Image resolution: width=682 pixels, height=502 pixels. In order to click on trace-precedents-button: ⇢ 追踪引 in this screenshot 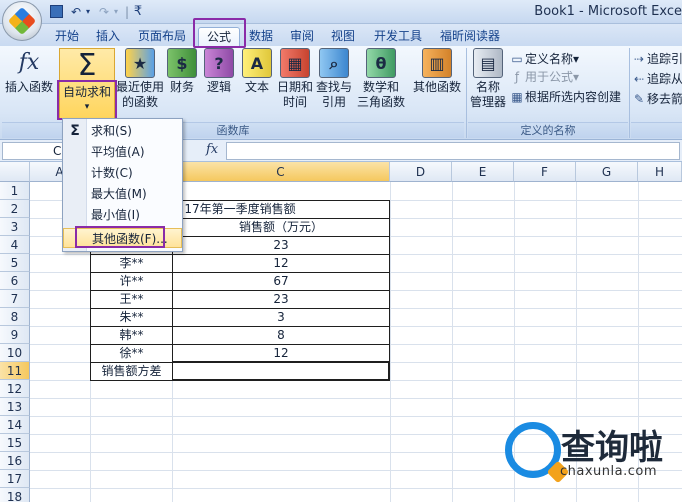, I will do `click(656, 59)`.